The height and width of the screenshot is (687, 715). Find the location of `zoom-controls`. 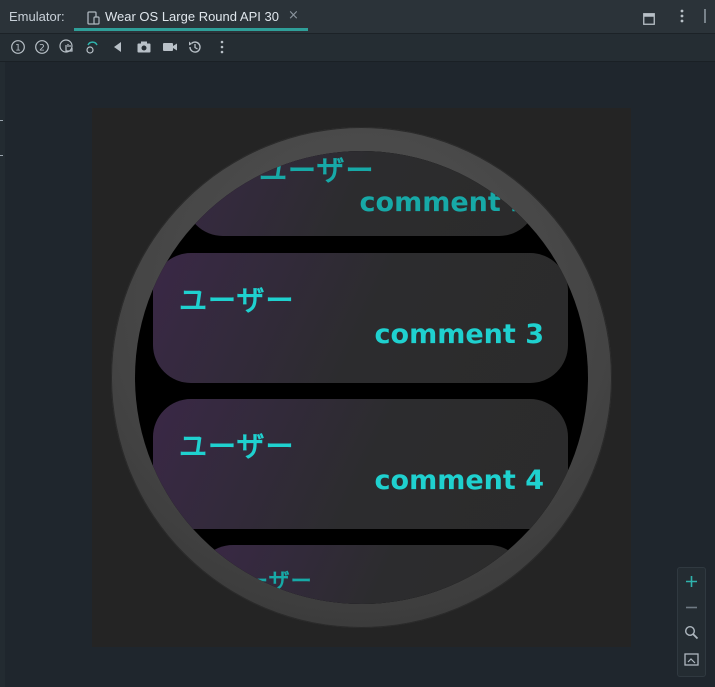

zoom-controls is located at coordinates (691, 622).